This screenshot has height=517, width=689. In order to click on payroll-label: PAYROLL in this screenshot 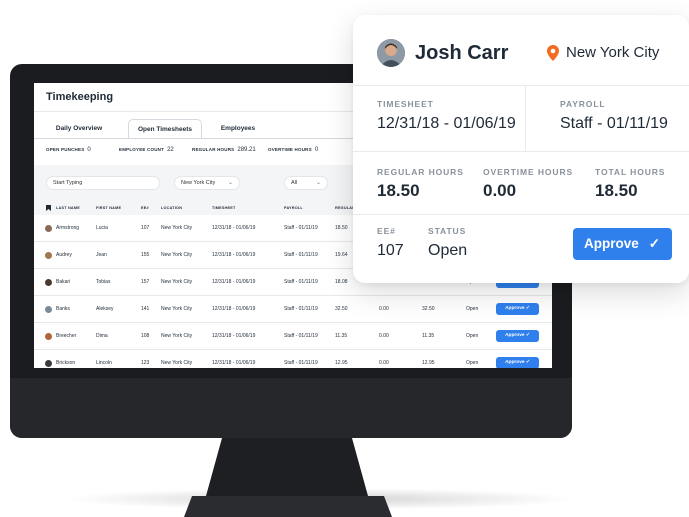, I will do `click(583, 104)`.